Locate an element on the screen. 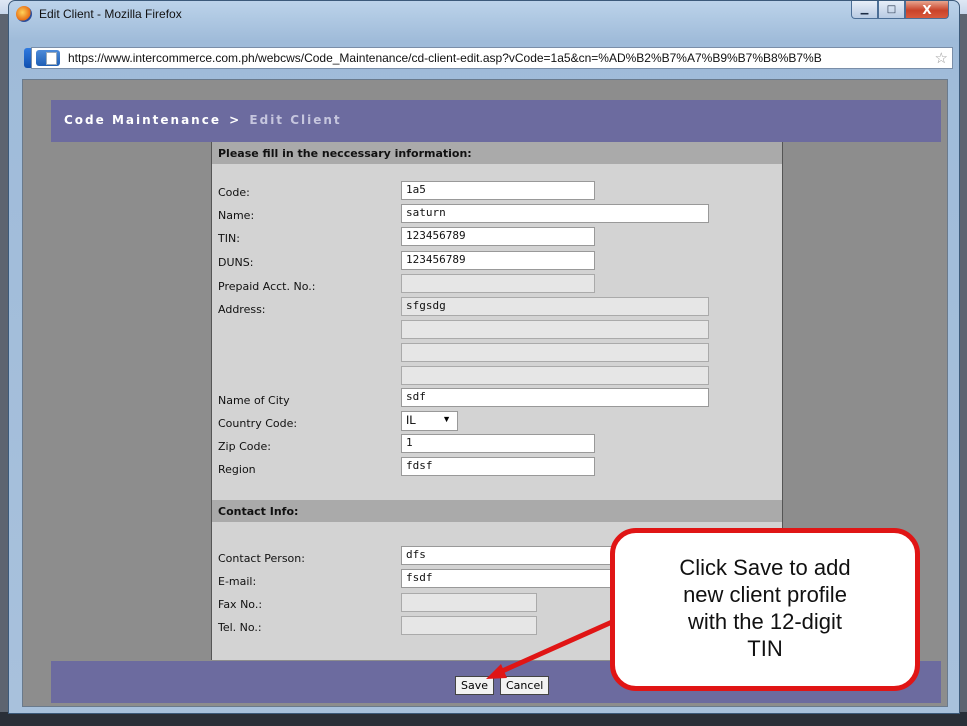  callout-arrow-line is located at coordinates (556, 647).